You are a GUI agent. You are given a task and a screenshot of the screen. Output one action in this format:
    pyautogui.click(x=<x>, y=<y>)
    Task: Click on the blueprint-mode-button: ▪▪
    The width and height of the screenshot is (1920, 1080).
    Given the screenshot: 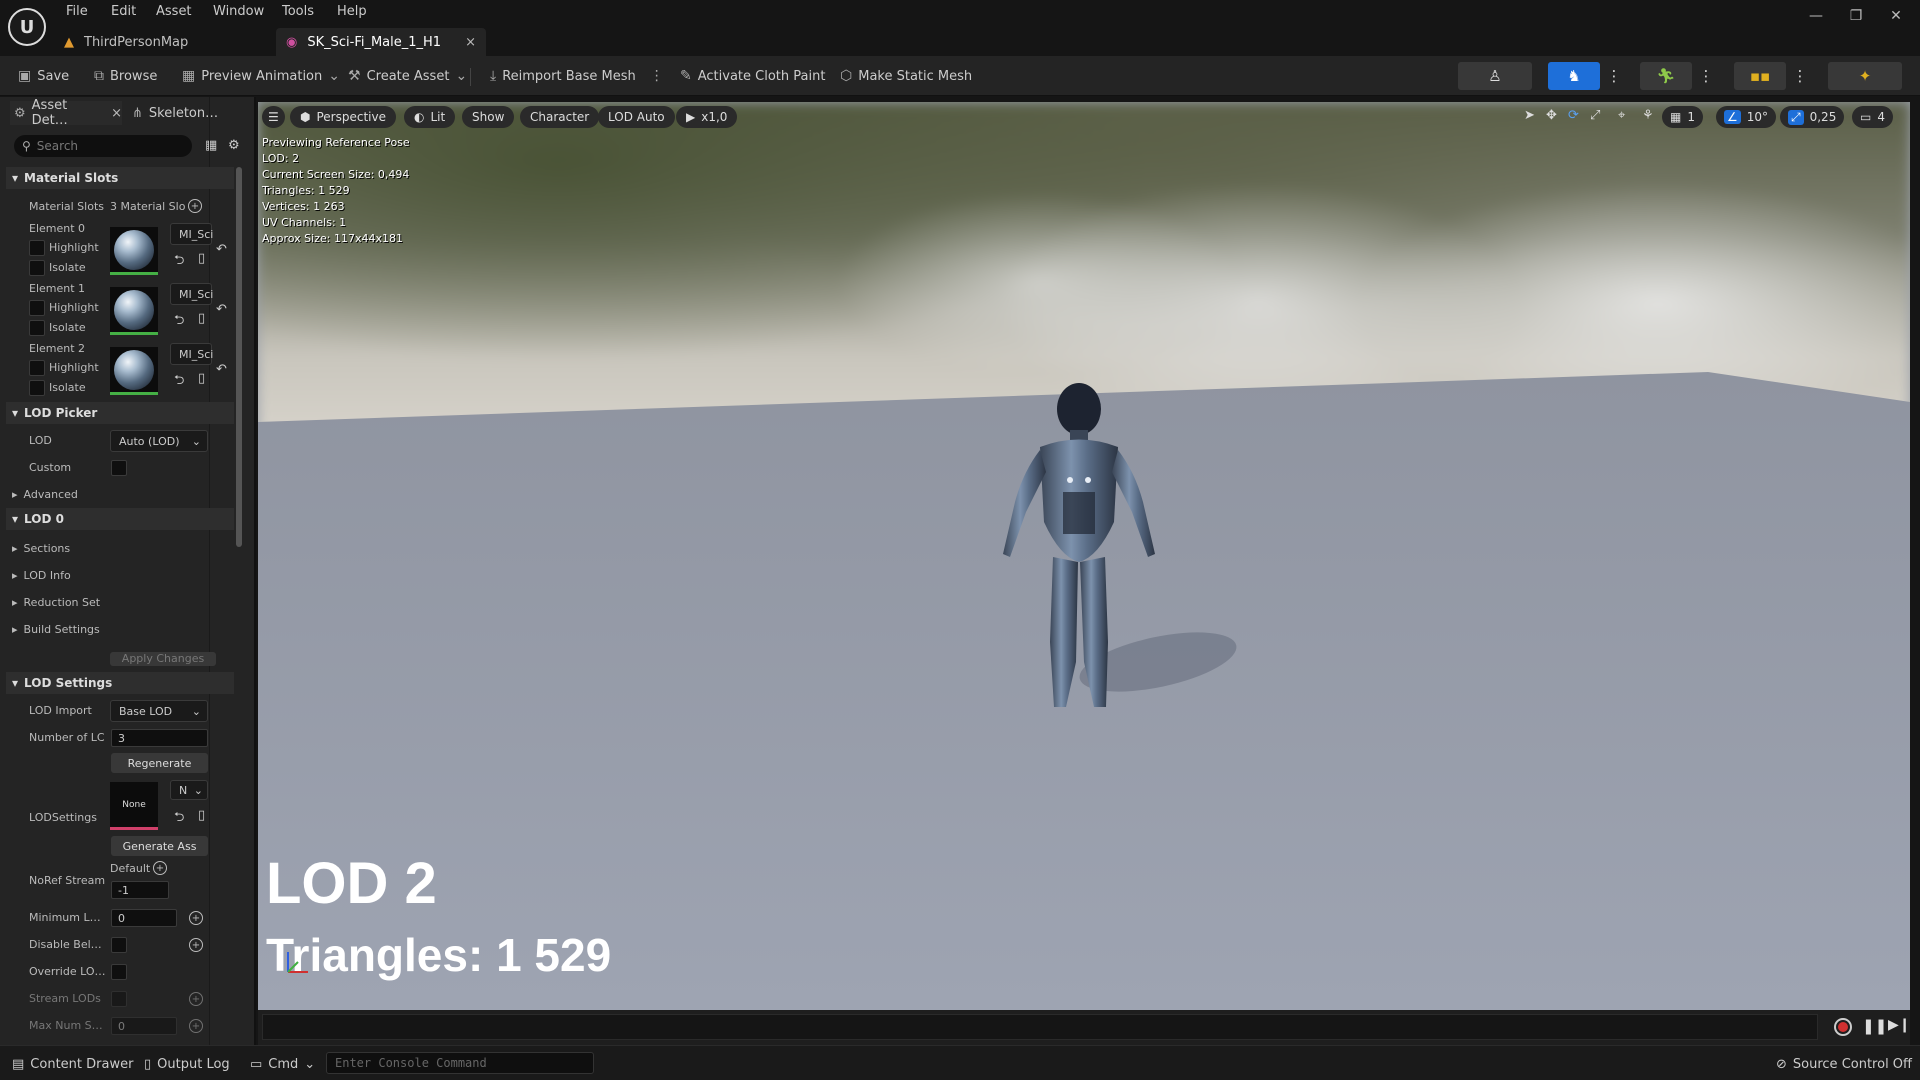 What is the action you would take?
    pyautogui.click(x=1760, y=76)
    